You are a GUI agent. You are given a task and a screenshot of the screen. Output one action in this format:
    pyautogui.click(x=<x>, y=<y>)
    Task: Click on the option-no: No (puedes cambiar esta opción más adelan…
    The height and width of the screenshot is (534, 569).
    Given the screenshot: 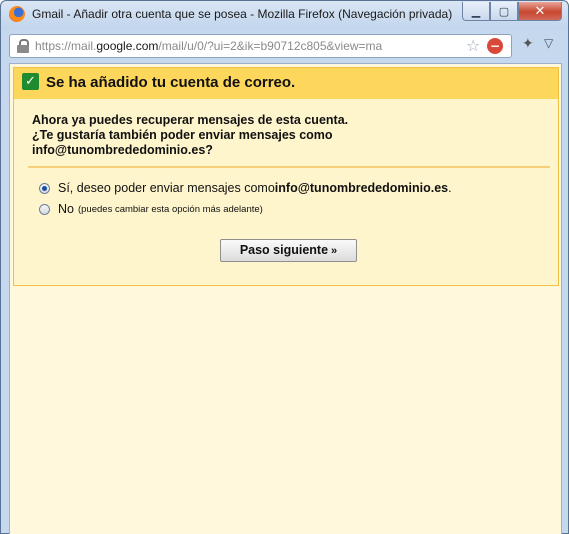 What is the action you would take?
    pyautogui.click(x=151, y=209)
    